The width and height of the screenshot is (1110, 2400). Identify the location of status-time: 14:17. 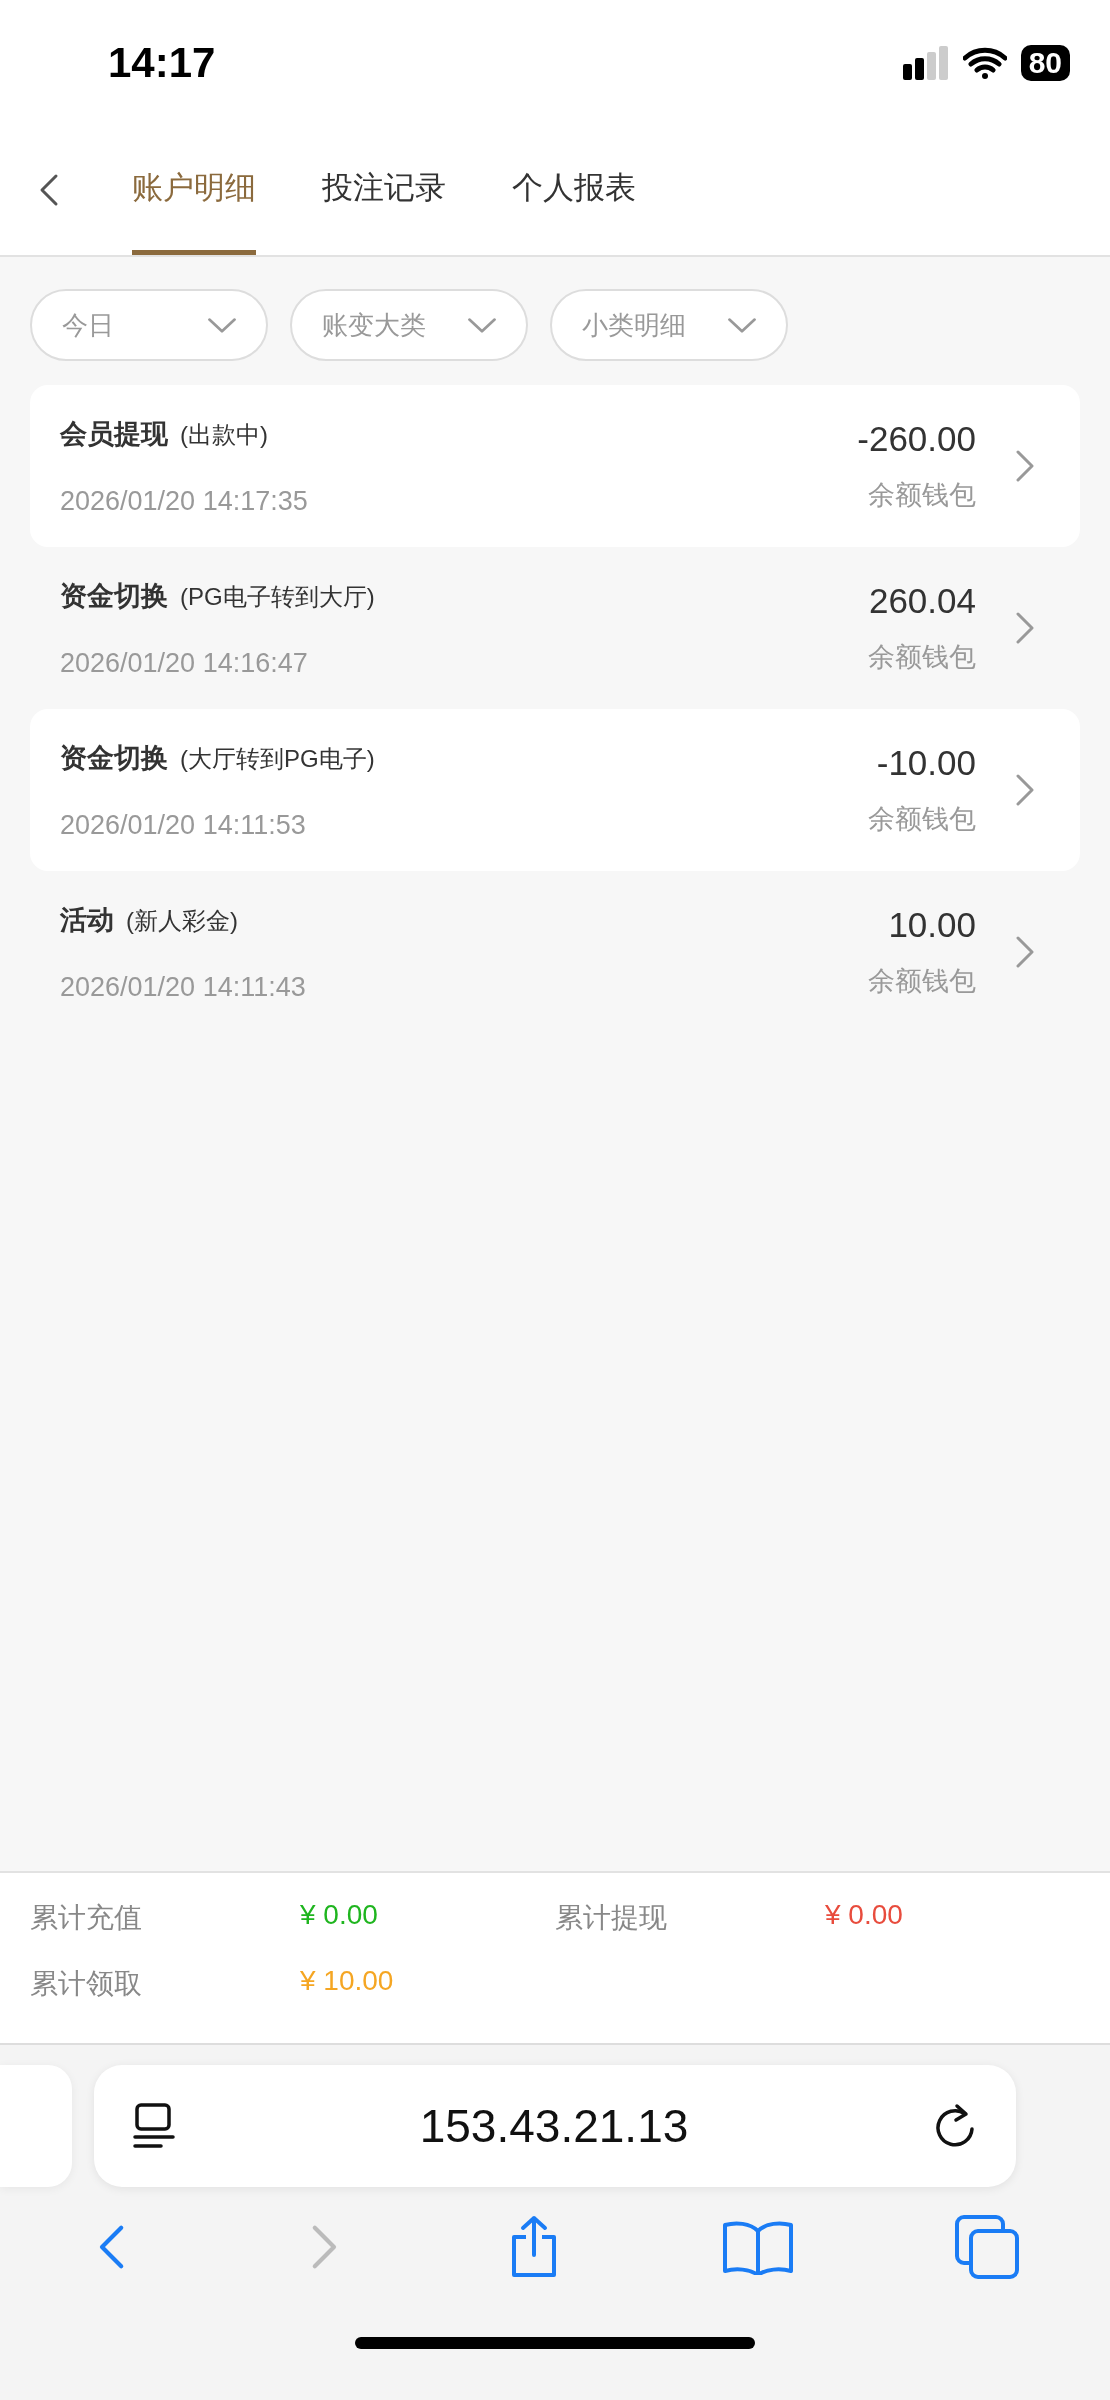
(162, 62).